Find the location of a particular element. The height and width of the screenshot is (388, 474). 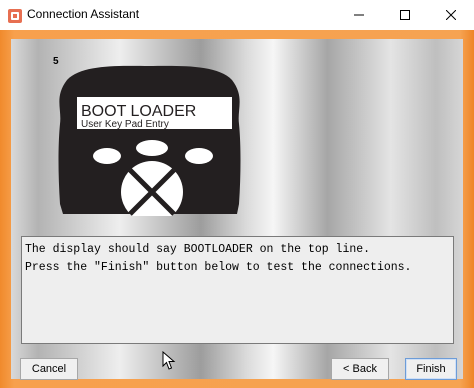

device-screen-line1: BOOT LOADER is located at coordinates (138, 111).